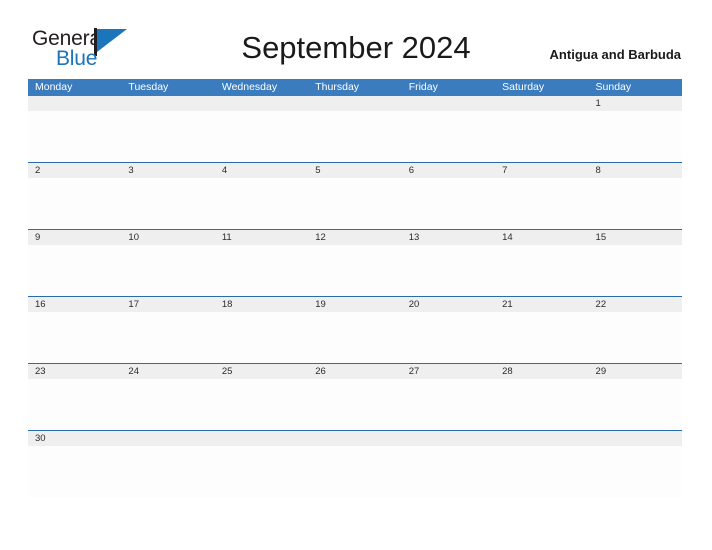  I want to click on day-number: 2, so click(74, 170).